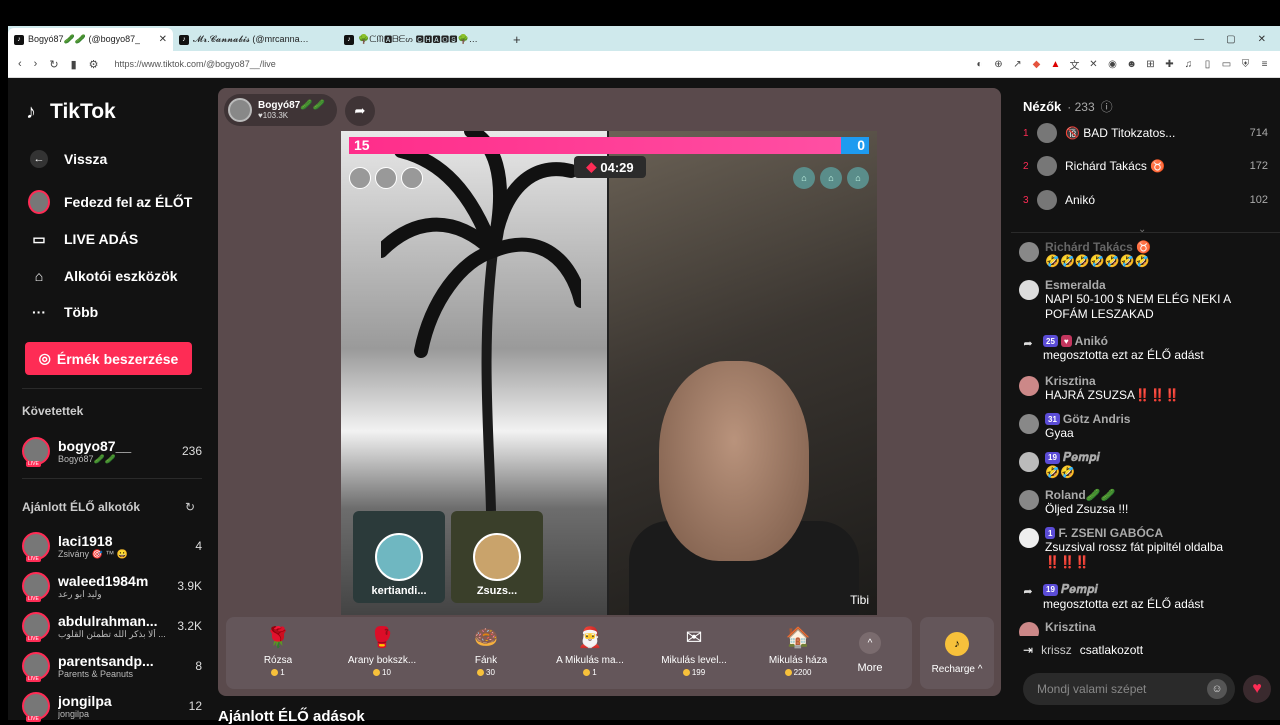 This screenshot has height=725, width=1280. I want to click on recharge-button: ♪ Recharge ^, so click(957, 653).